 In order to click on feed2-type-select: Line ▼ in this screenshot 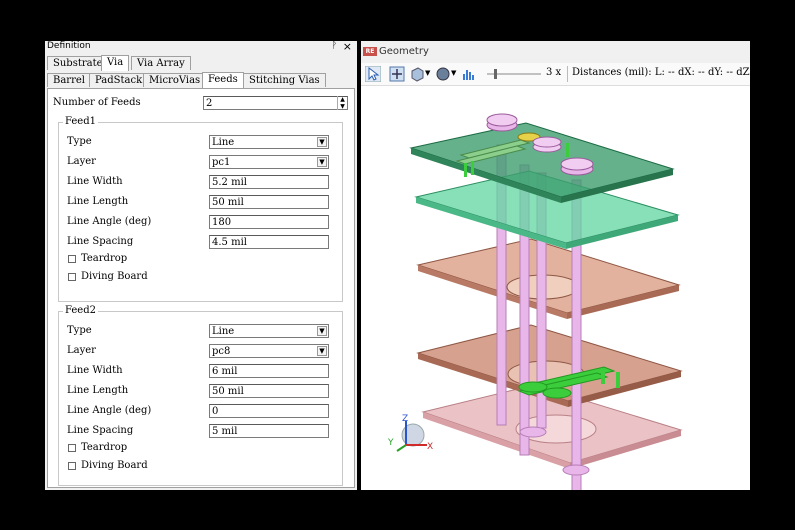, I will do `click(269, 331)`.